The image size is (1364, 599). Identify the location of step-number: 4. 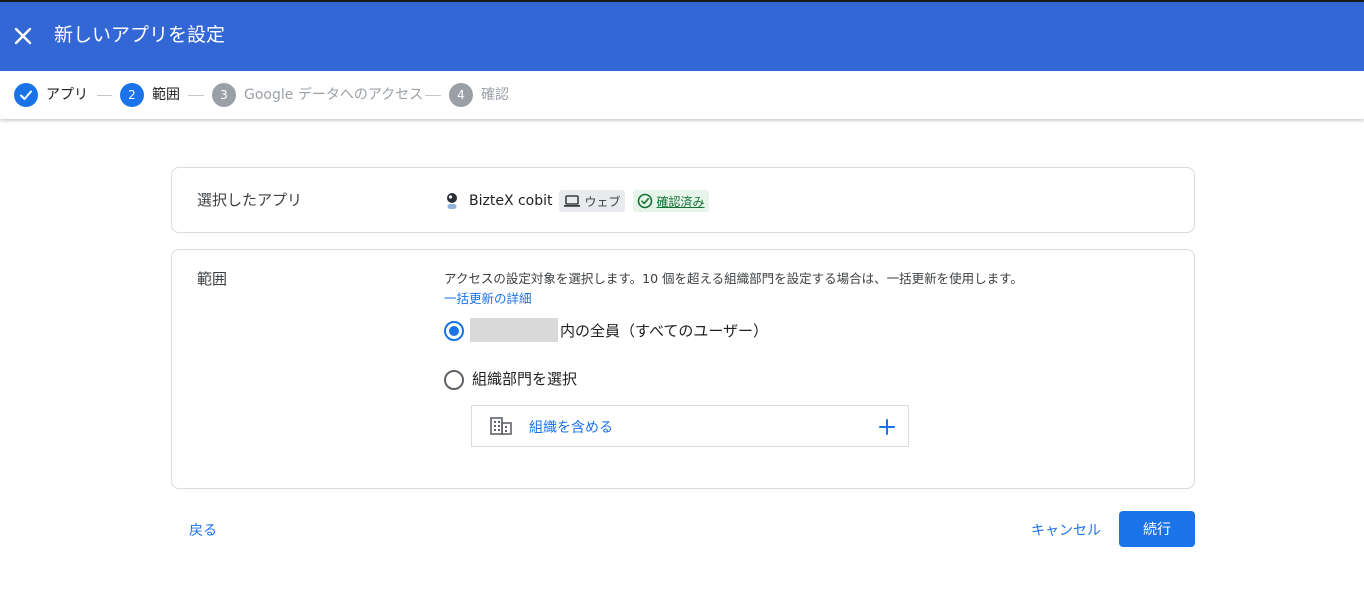
(461, 95).